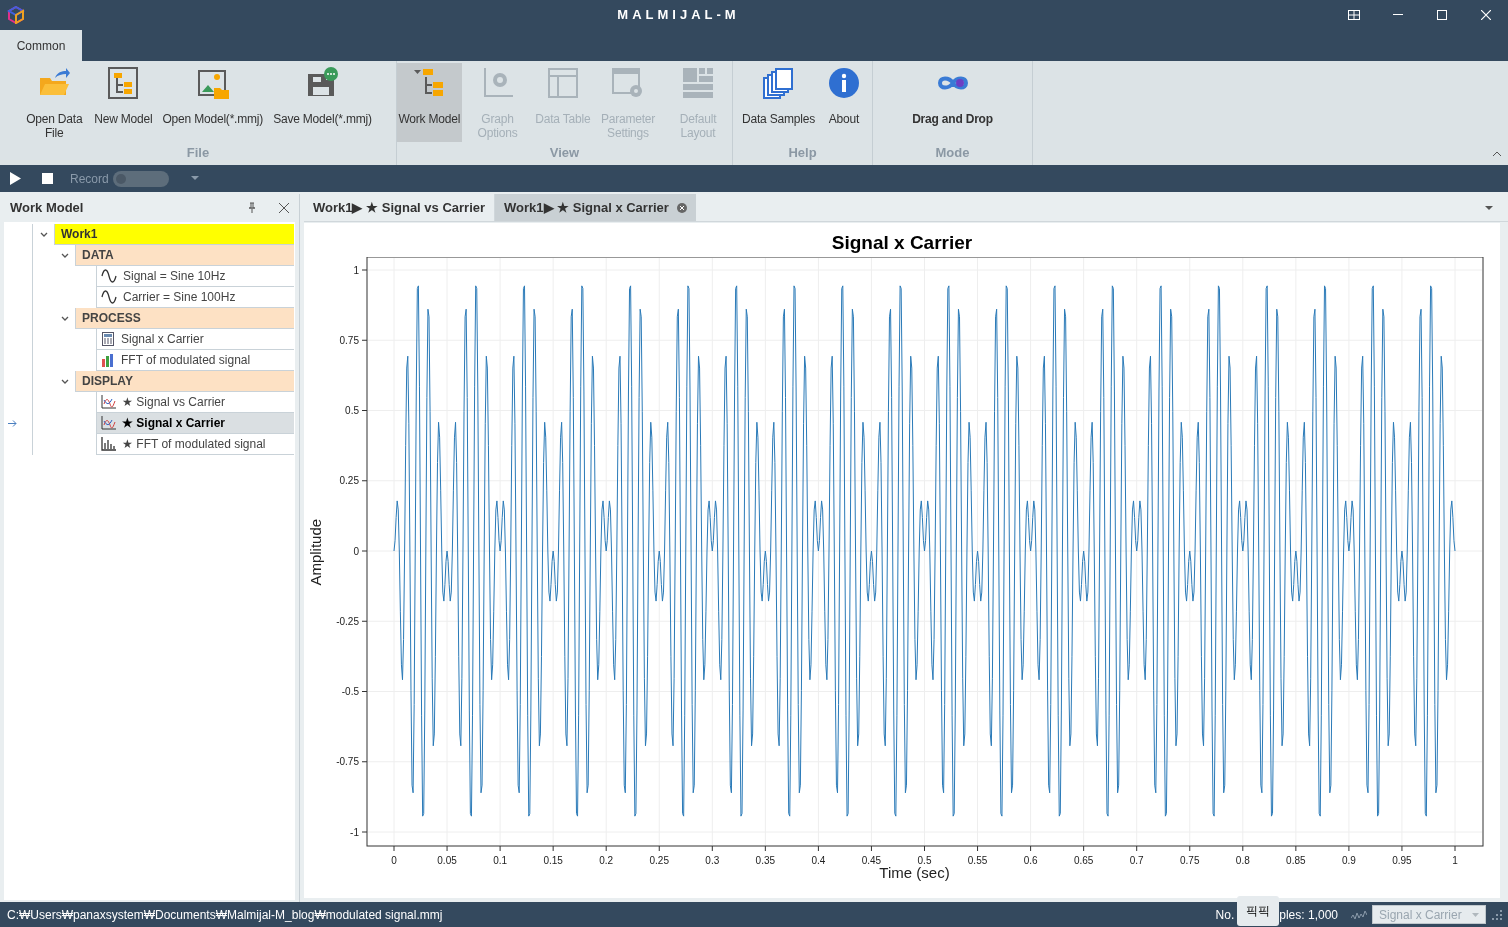 The width and height of the screenshot is (1508, 927). Describe the element at coordinates (195, 444) in the screenshot. I see `tree-item: ★ FFT of modulated signal` at that location.